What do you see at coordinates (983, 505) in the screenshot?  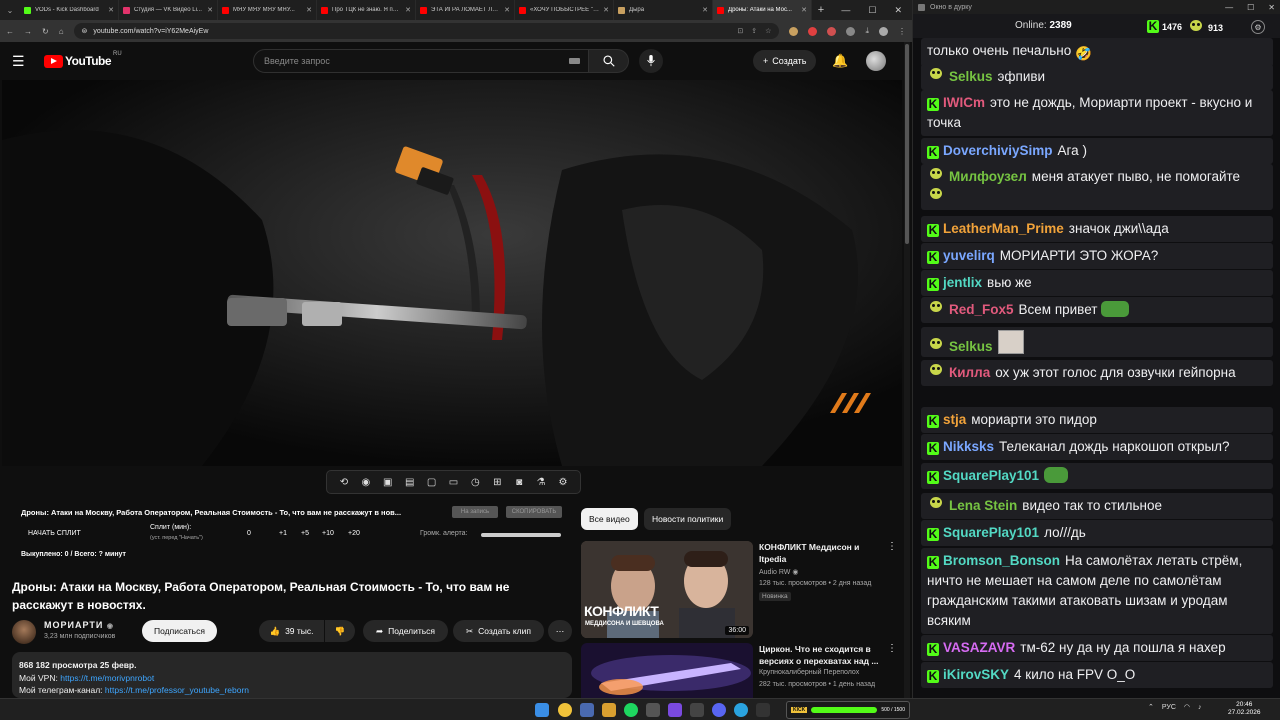 I see `chat-username: Lena Stein` at bounding box center [983, 505].